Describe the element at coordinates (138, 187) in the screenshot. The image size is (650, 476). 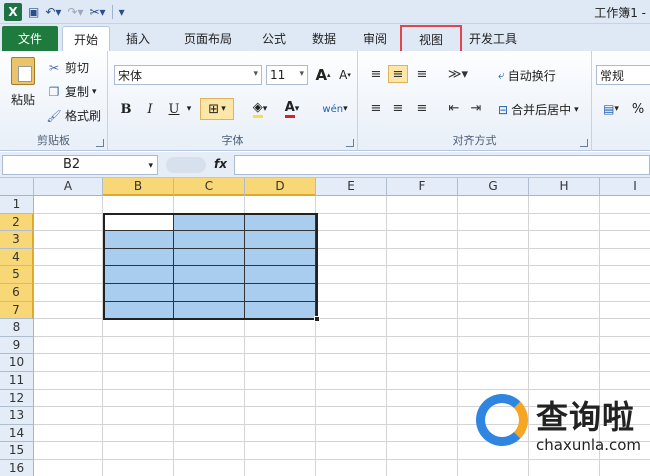
I see `column-header-b: B` at that location.